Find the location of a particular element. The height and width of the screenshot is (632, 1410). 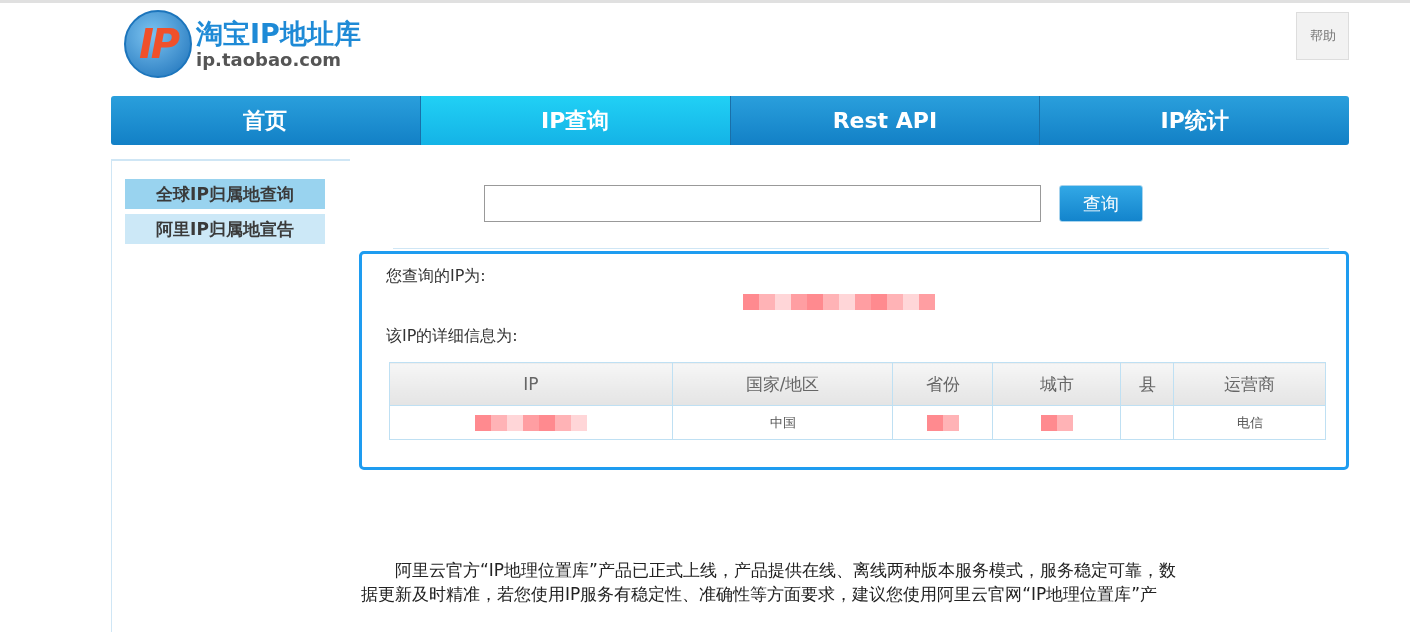

sidebar-item: 全球IP归属地查询 is located at coordinates (225, 194).